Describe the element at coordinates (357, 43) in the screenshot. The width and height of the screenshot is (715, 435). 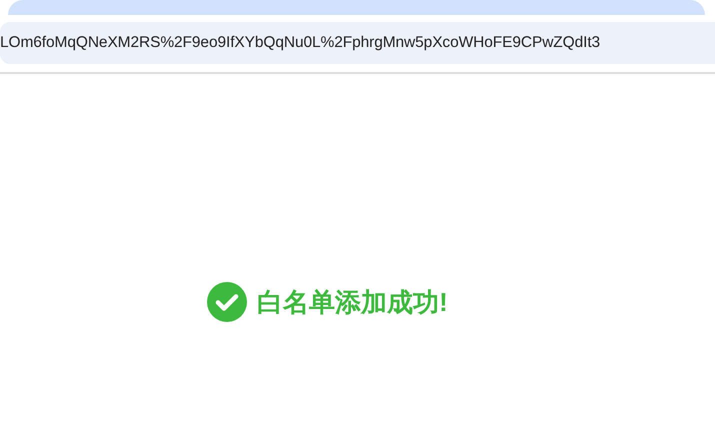
I see `address-bar: LOm6foMqQNeXM2RS%2F9eo9IfXYbQqNu0L%2FphrgMnw5pXcoWHoFE9CPwZQdIt3` at that location.